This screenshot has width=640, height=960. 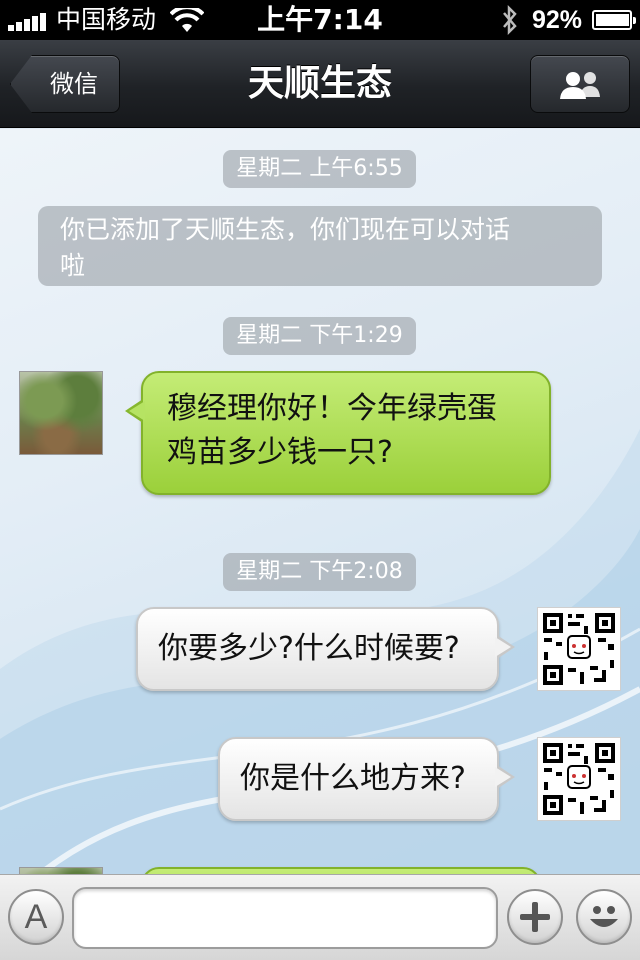 I want to click on system-message: 你已添加了天顺生态，你们现在可以对话 啦, so click(x=320, y=246).